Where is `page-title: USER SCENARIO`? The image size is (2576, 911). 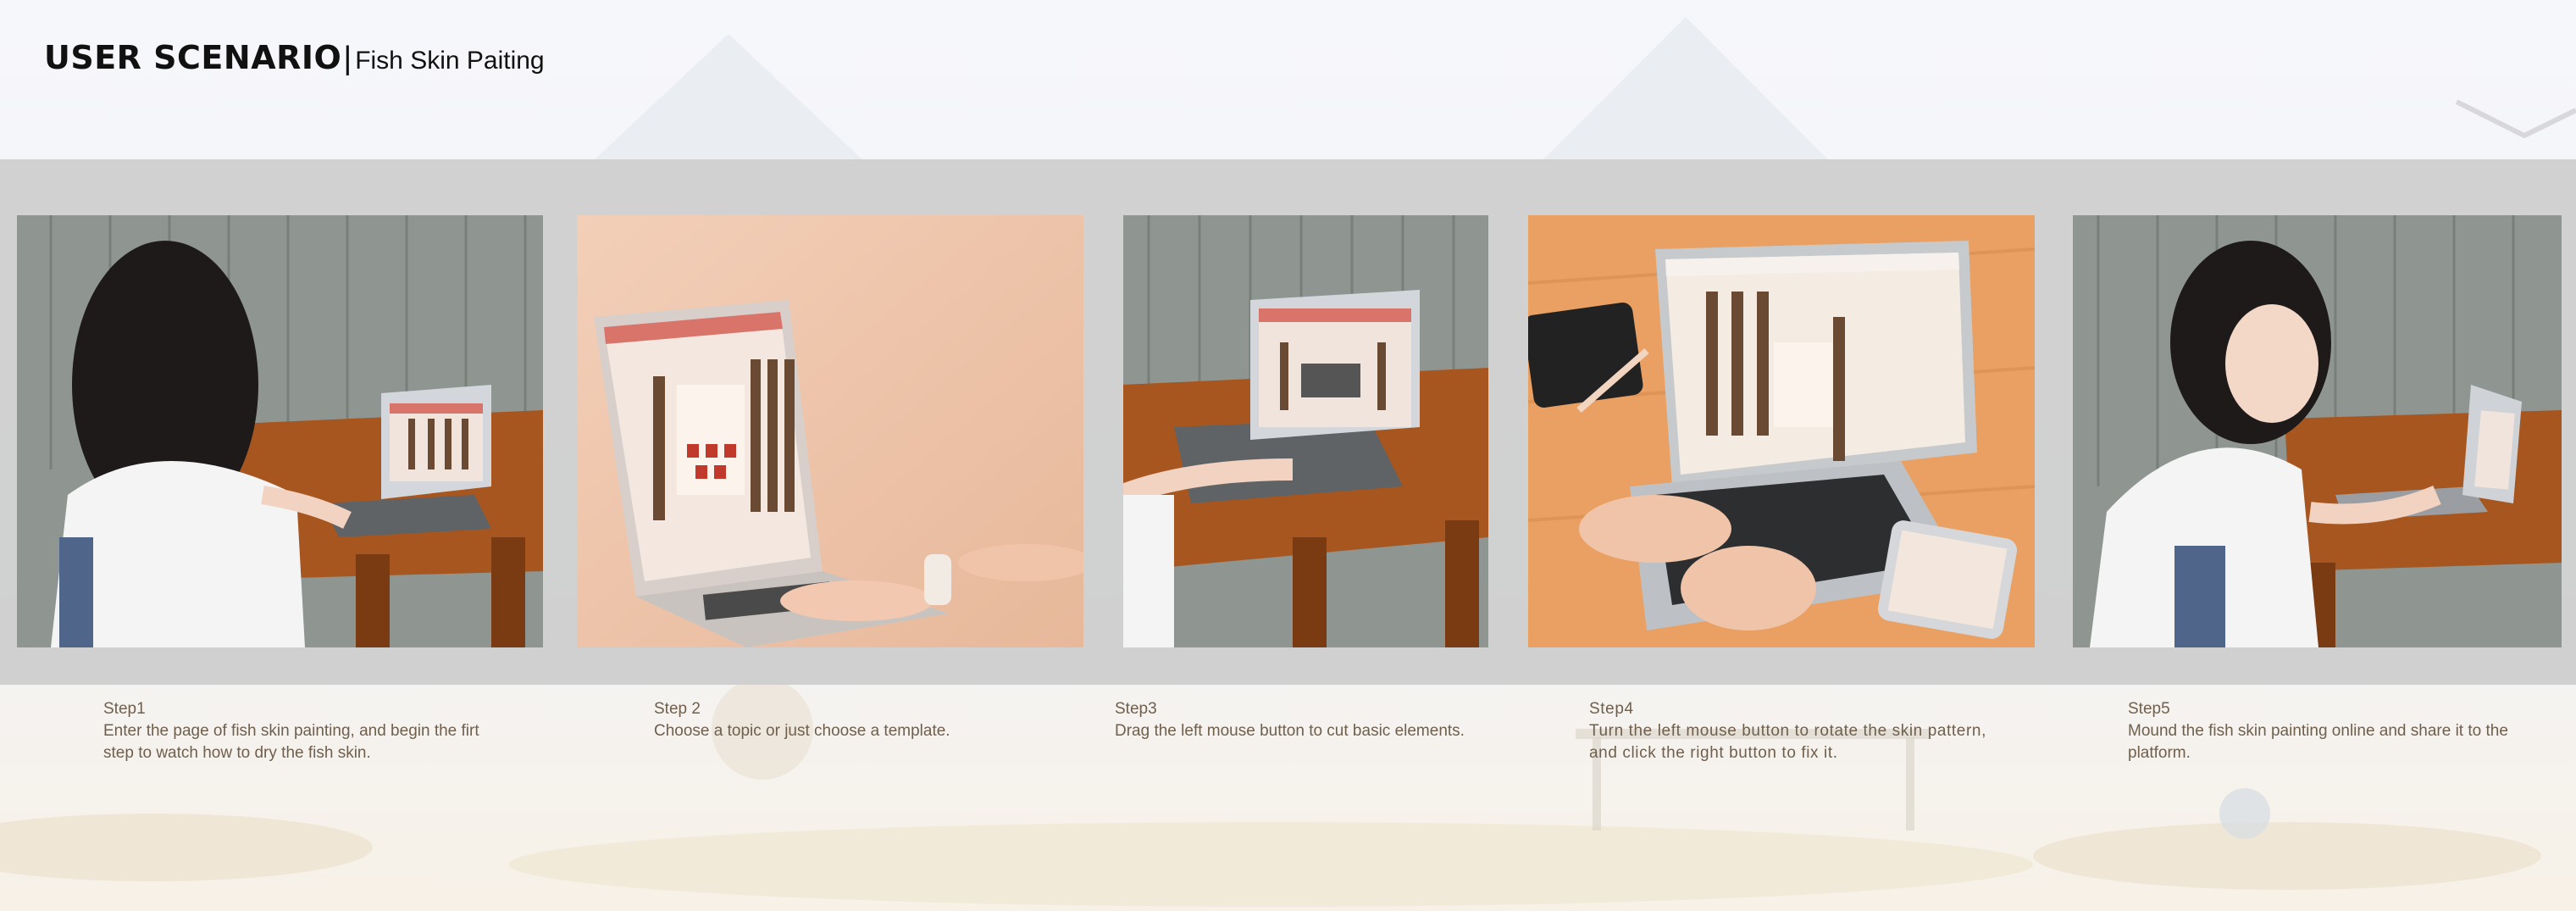
page-title: USER SCENARIO is located at coordinates (193, 57).